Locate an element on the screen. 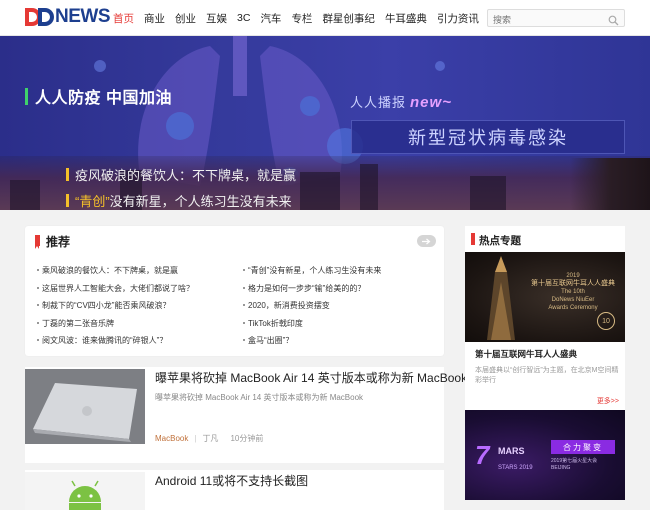  list-item: “青创”没有新星，个人练习生没有未来 is located at coordinates (332, 270).